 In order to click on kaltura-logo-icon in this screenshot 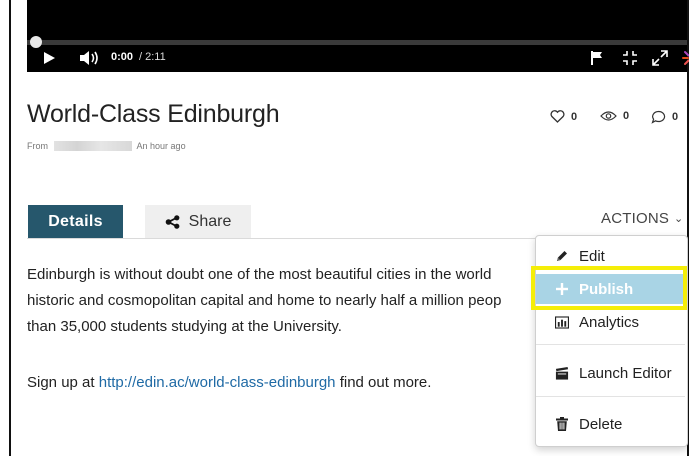, I will do `click(685, 58)`.